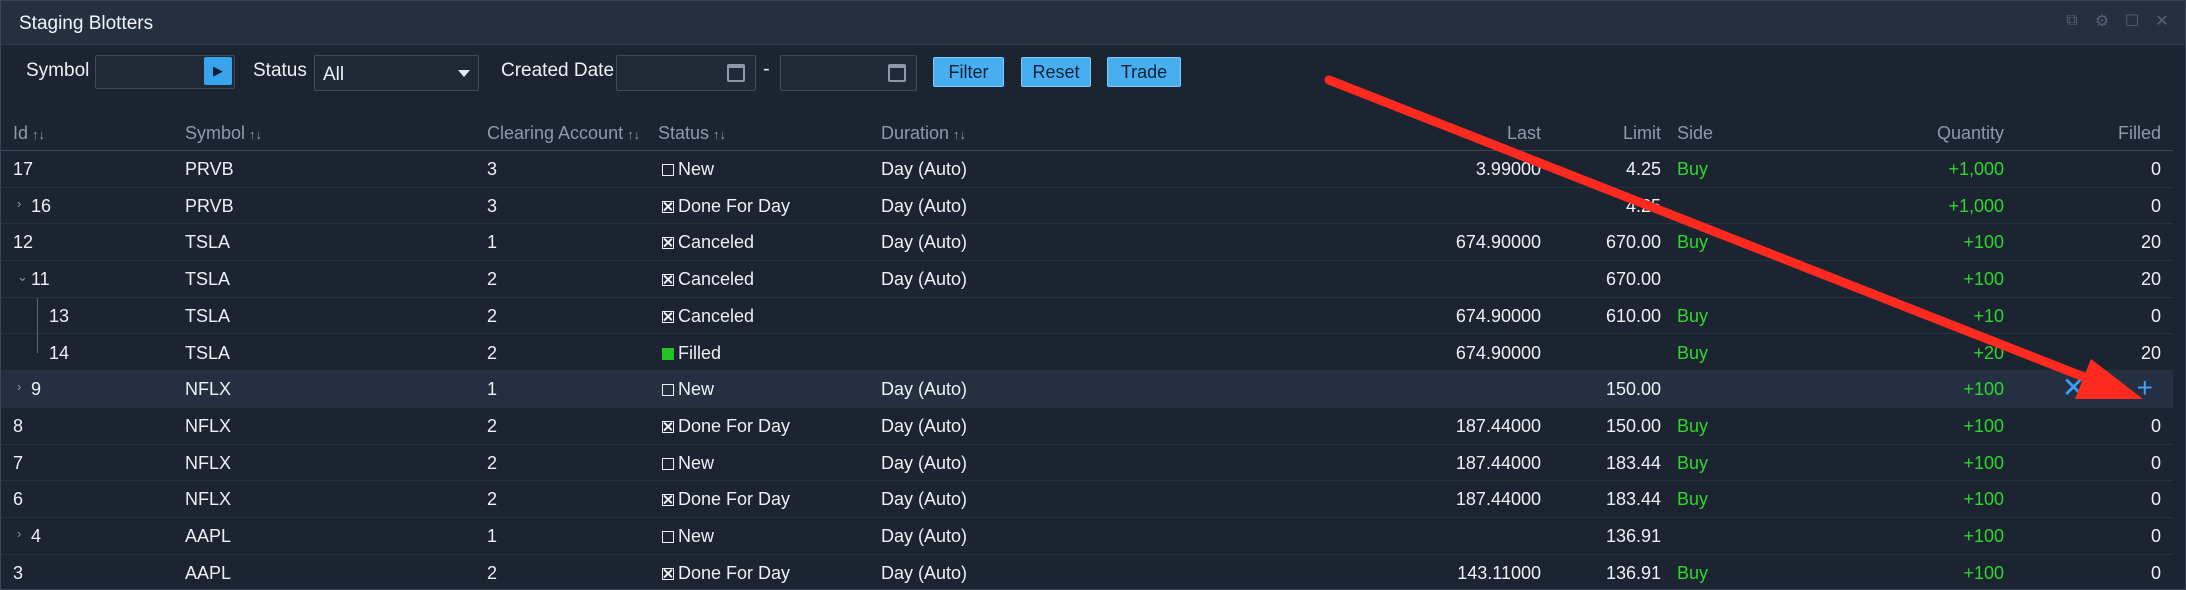  I want to click on refresh-icon: ↻, so click(2110, 388).